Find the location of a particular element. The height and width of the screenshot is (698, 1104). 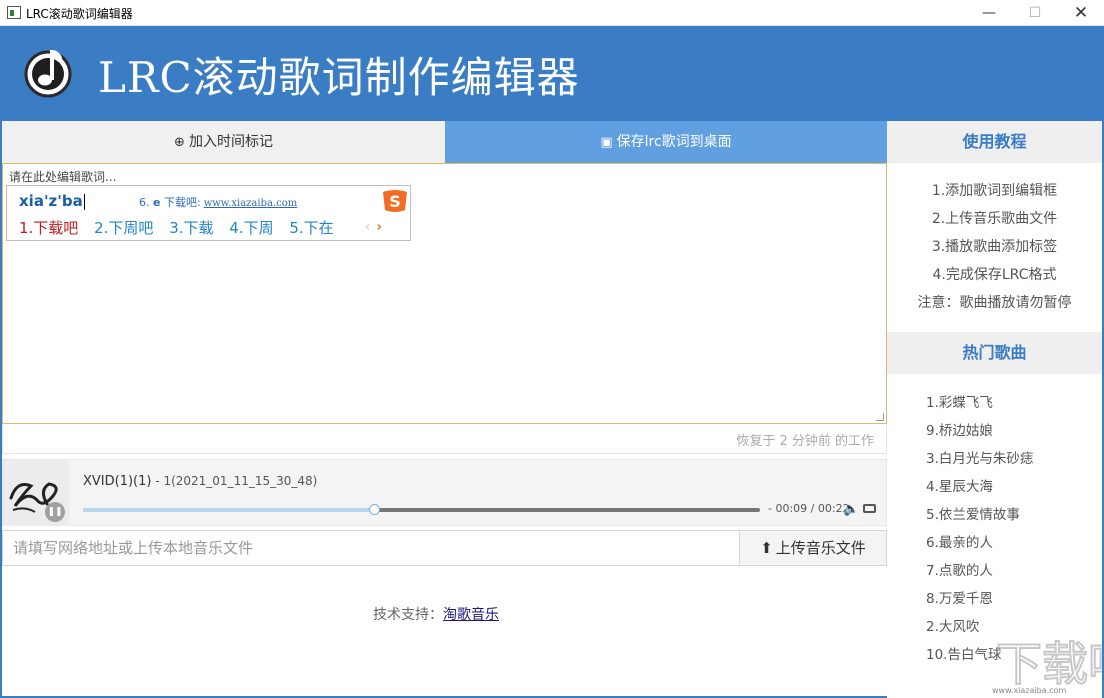

add-time-tag-button: ⊕加入时间标记 is located at coordinates (223, 142).